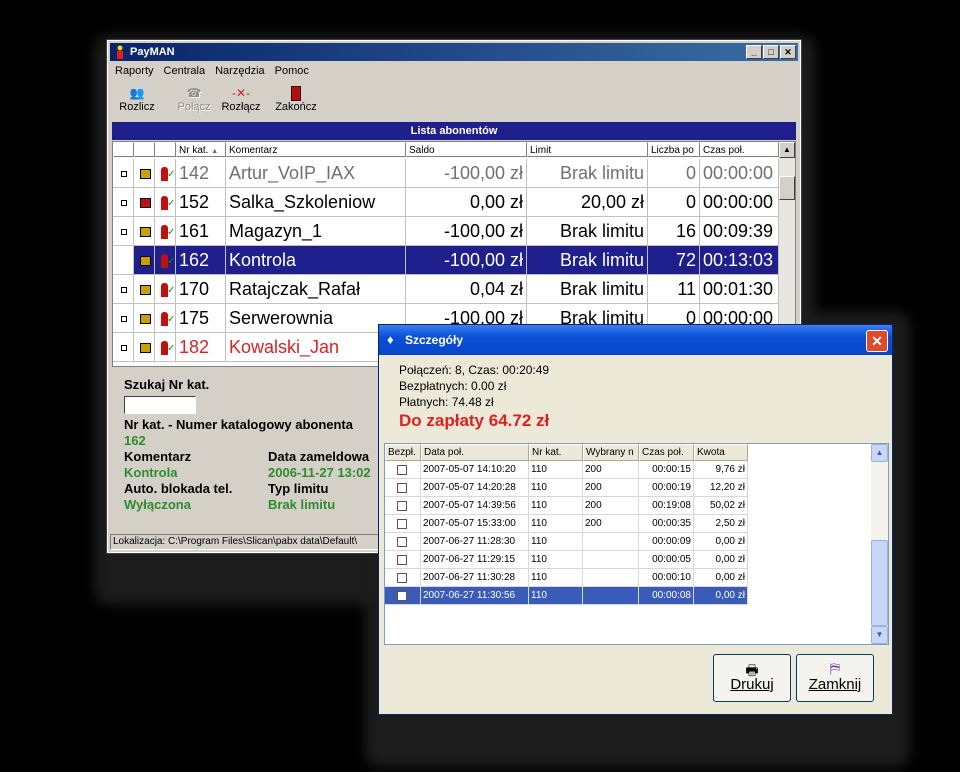 Image resolution: width=960 pixels, height=772 pixels. What do you see at coordinates (134, 71) in the screenshot?
I see `menu-raporty: Raporty` at bounding box center [134, 71].